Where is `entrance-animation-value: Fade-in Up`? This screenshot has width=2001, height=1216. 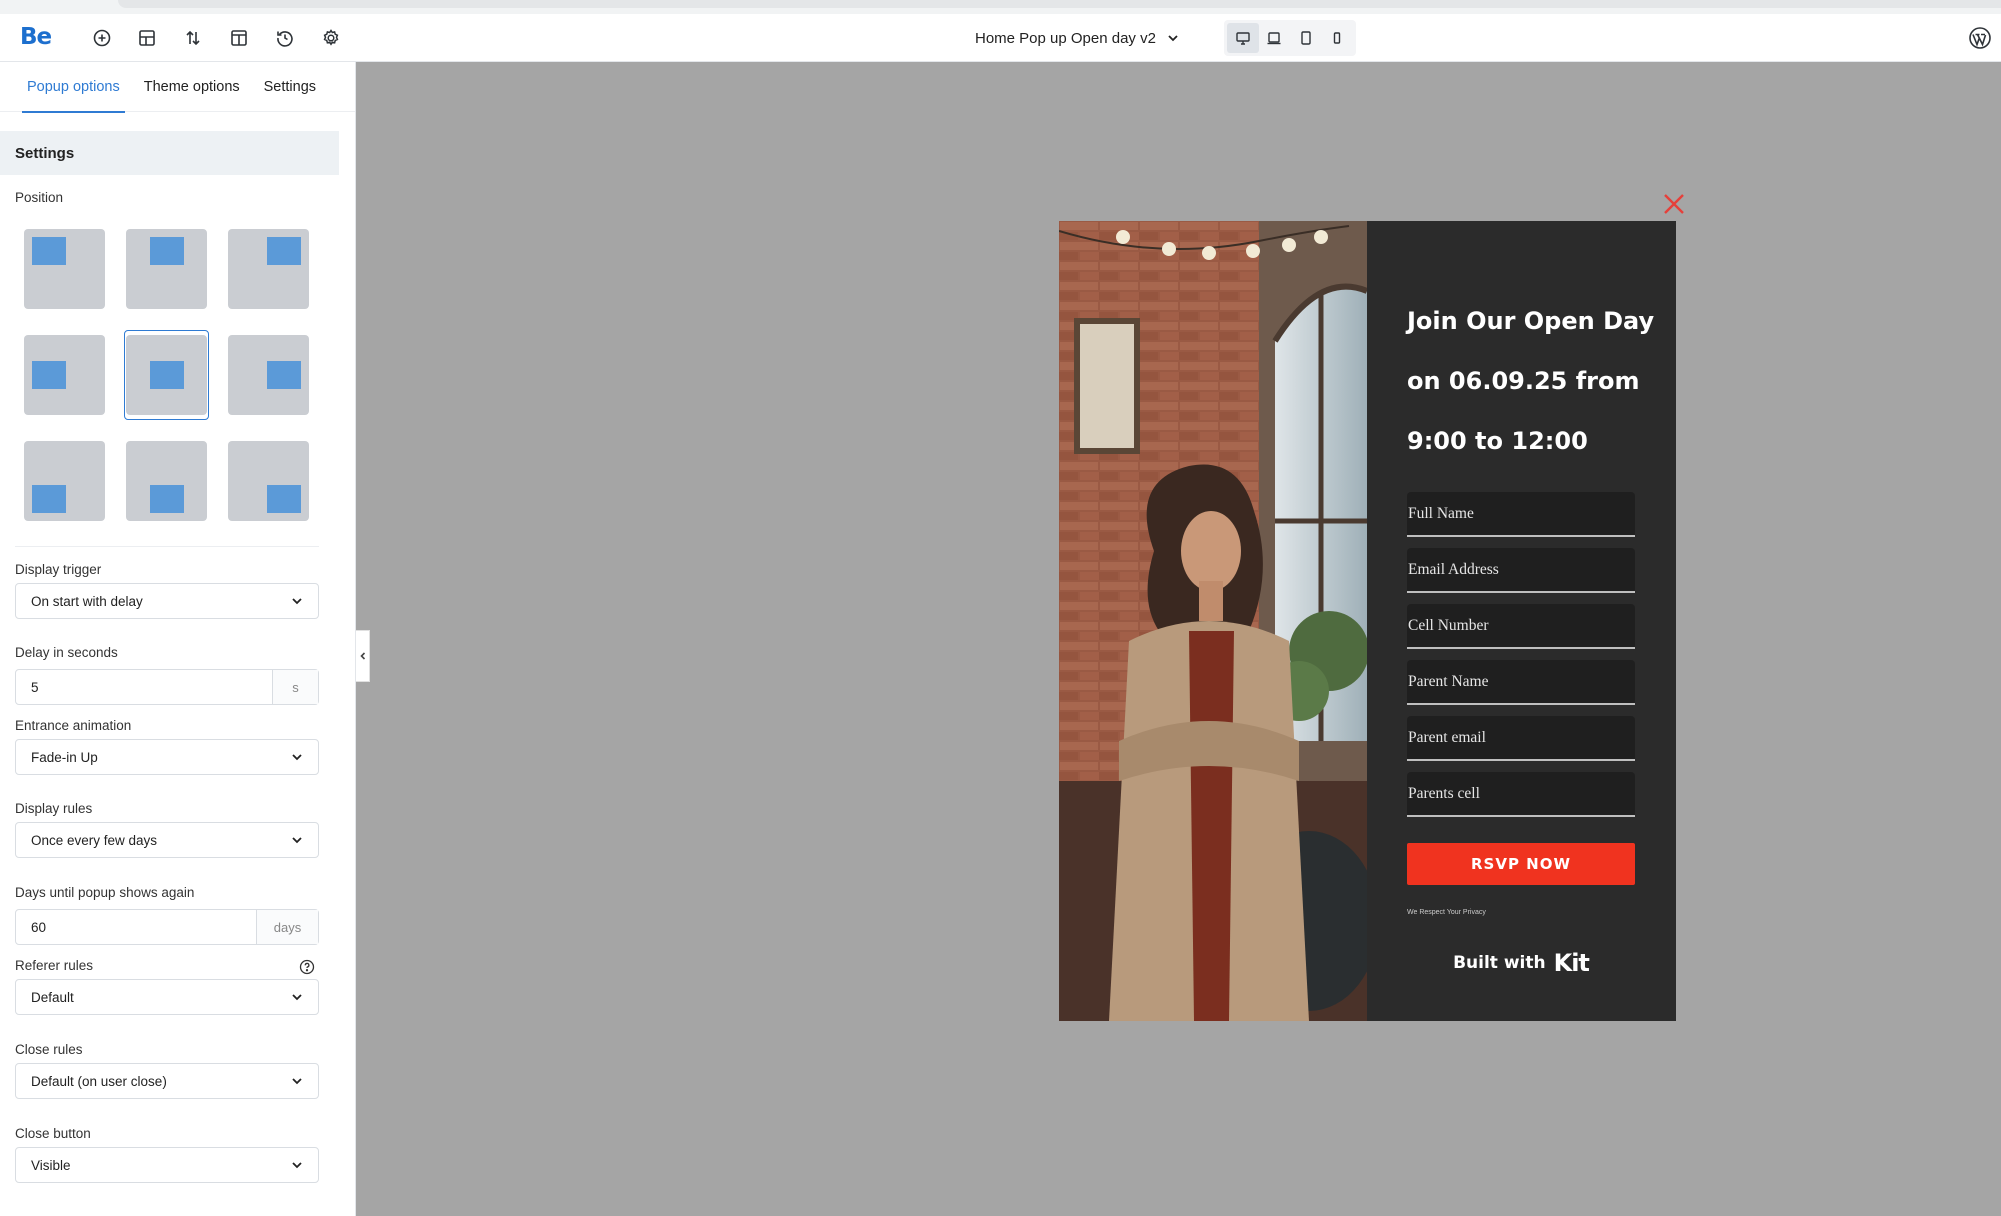 entrance-animation-value: Fade-in Up is located at coordinates (64, 757).